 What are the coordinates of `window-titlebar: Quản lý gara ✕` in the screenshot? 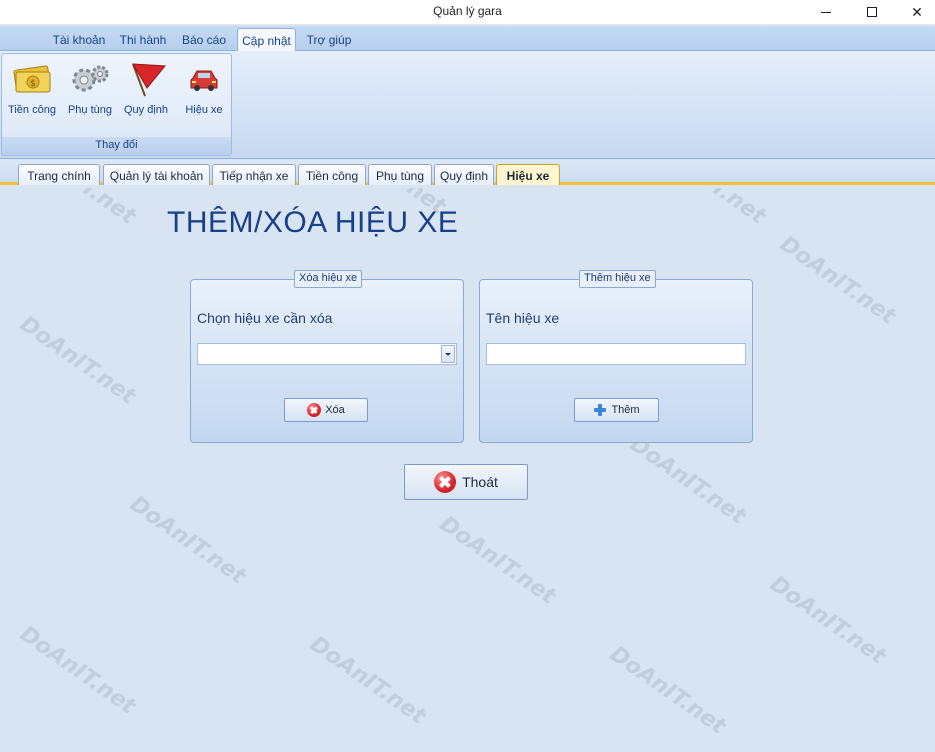 It's located at (467, 12).